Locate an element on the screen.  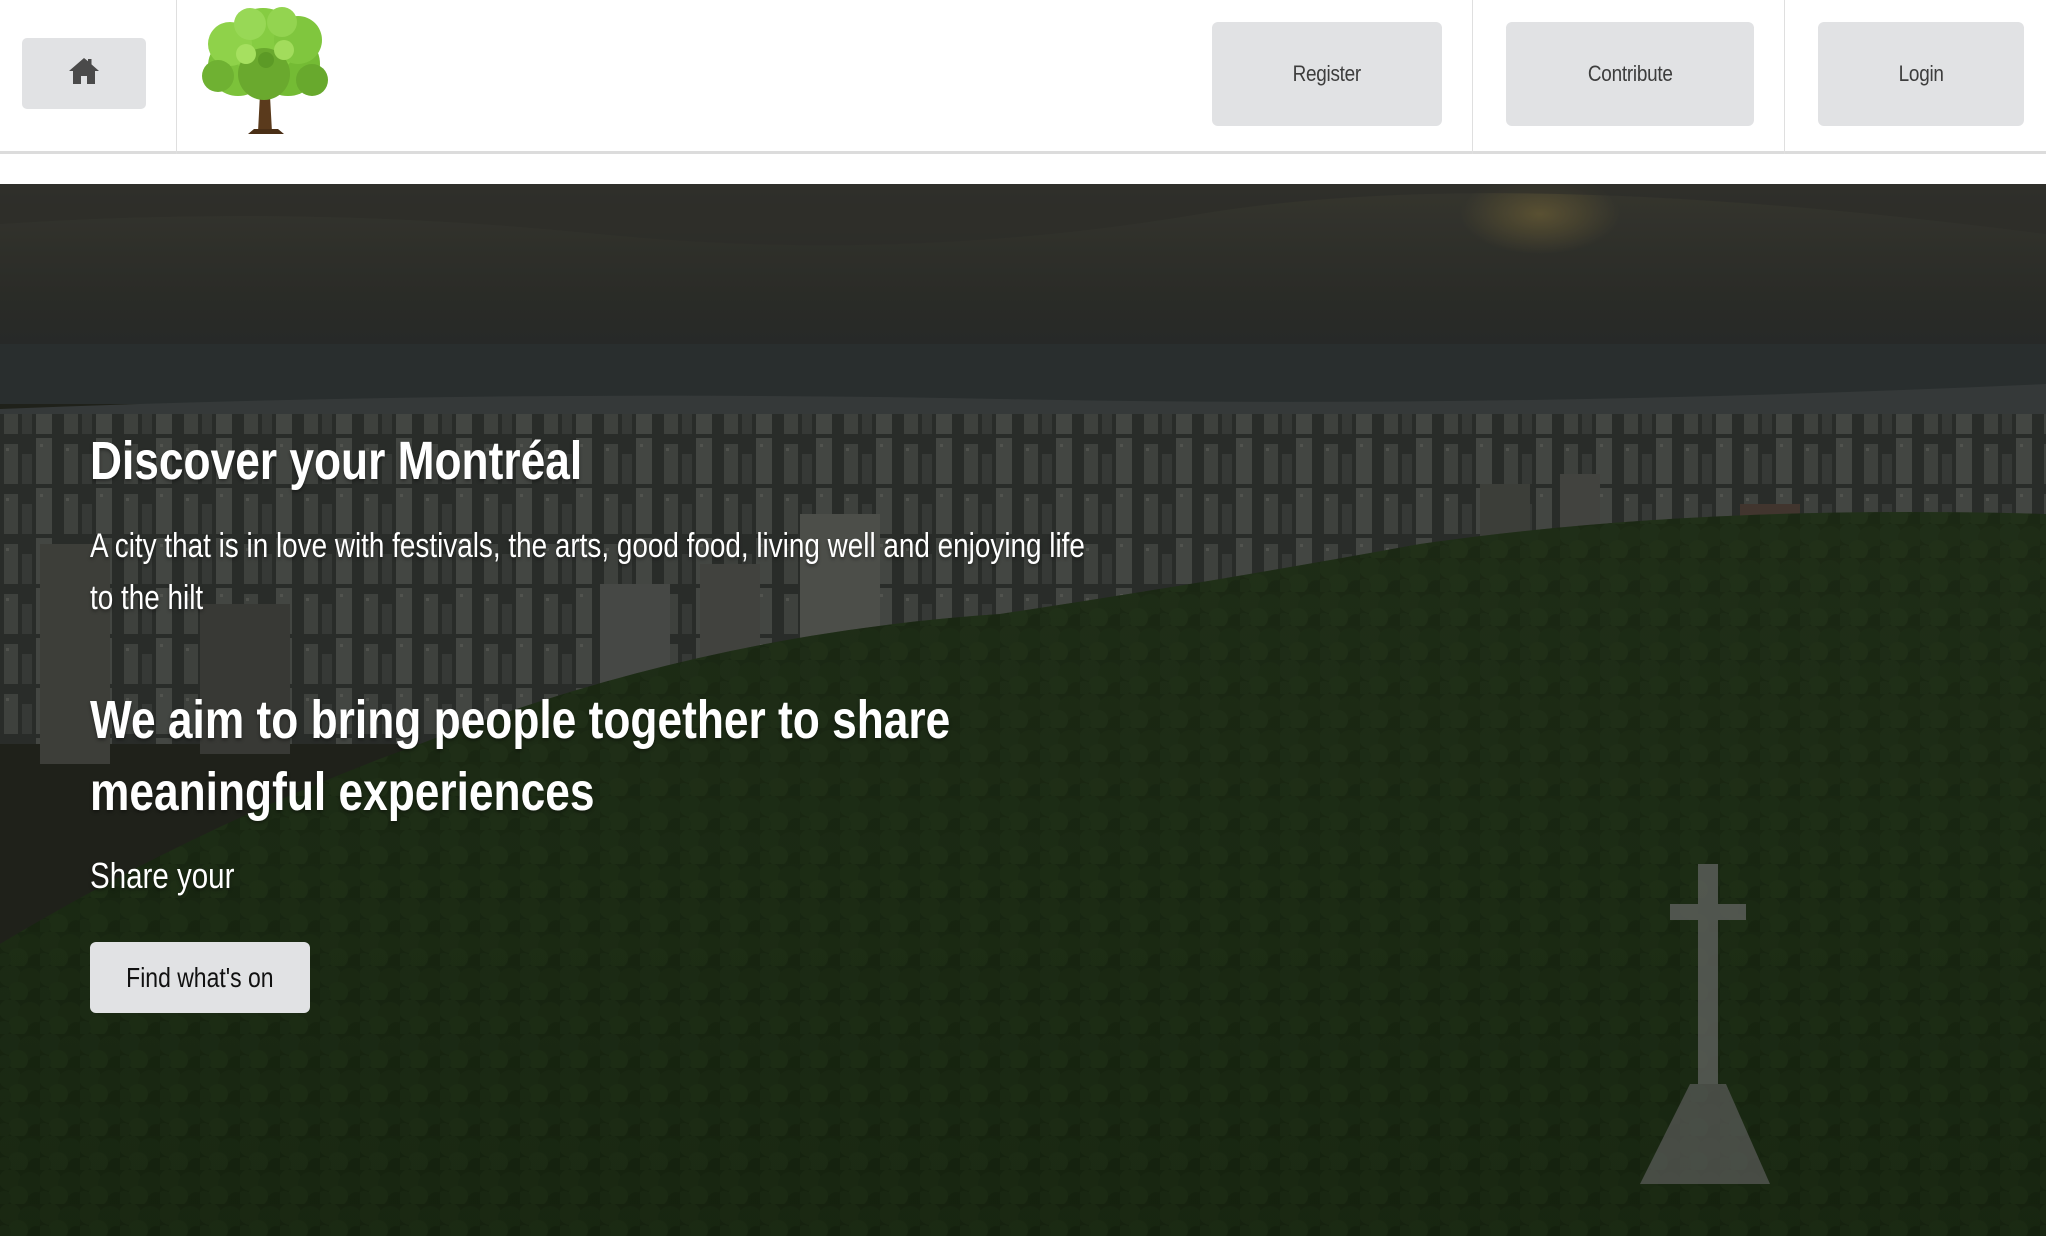
find-whats-on-label: Find what's on is located at coordinates (200, 977).